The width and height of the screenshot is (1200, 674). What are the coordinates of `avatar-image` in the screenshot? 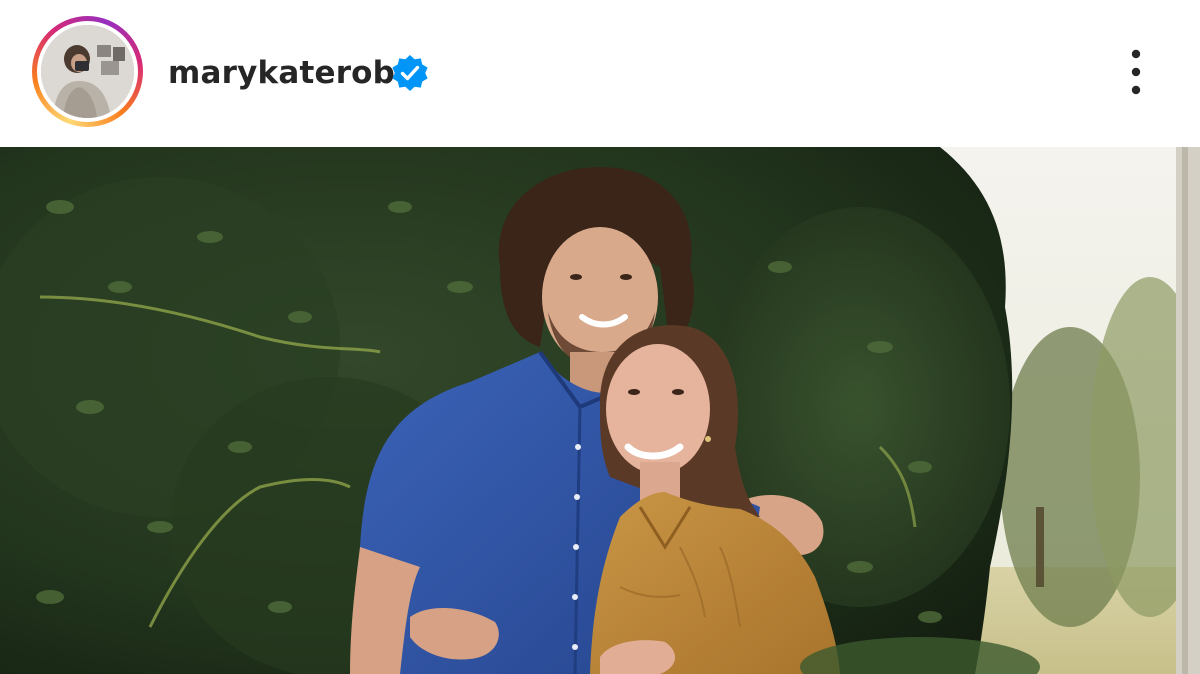 It's located at (87, 71).